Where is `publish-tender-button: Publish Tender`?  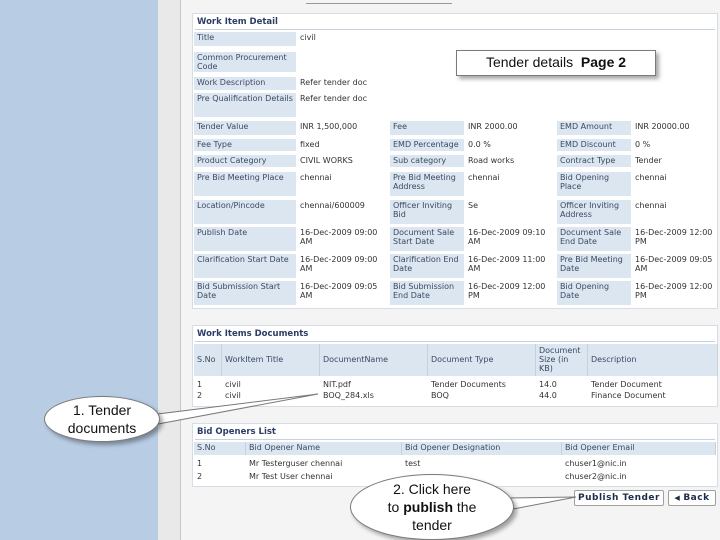
publish-tender-button: Publish Tender is located at coordinates (619, 498).